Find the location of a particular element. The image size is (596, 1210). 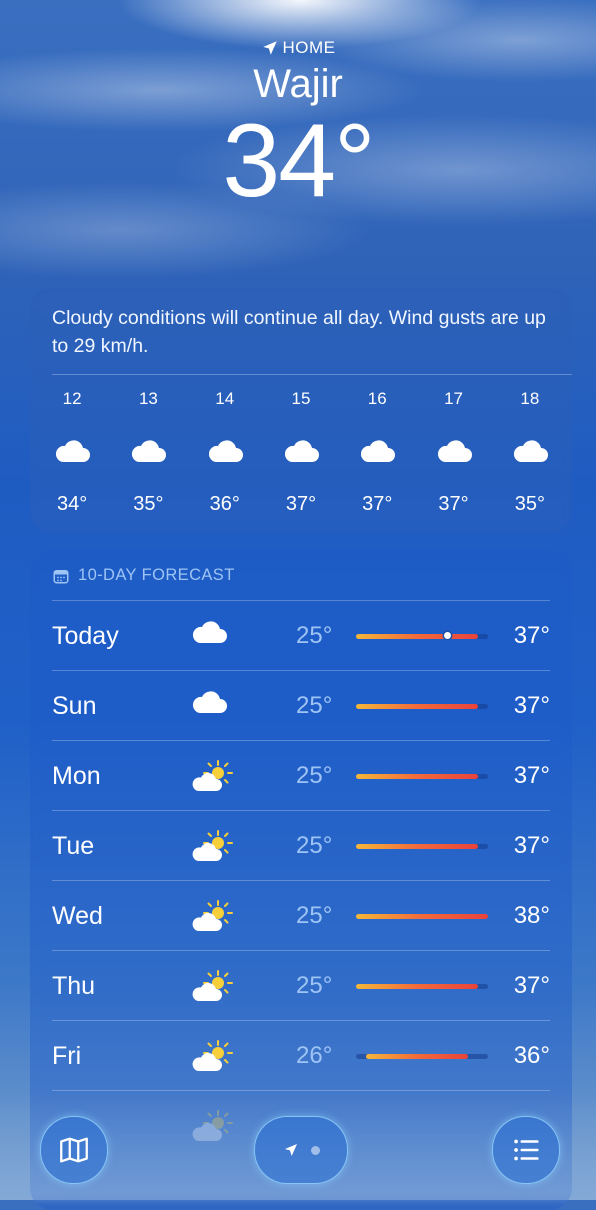

current-temp-marker is located at coordinates (447, 635).